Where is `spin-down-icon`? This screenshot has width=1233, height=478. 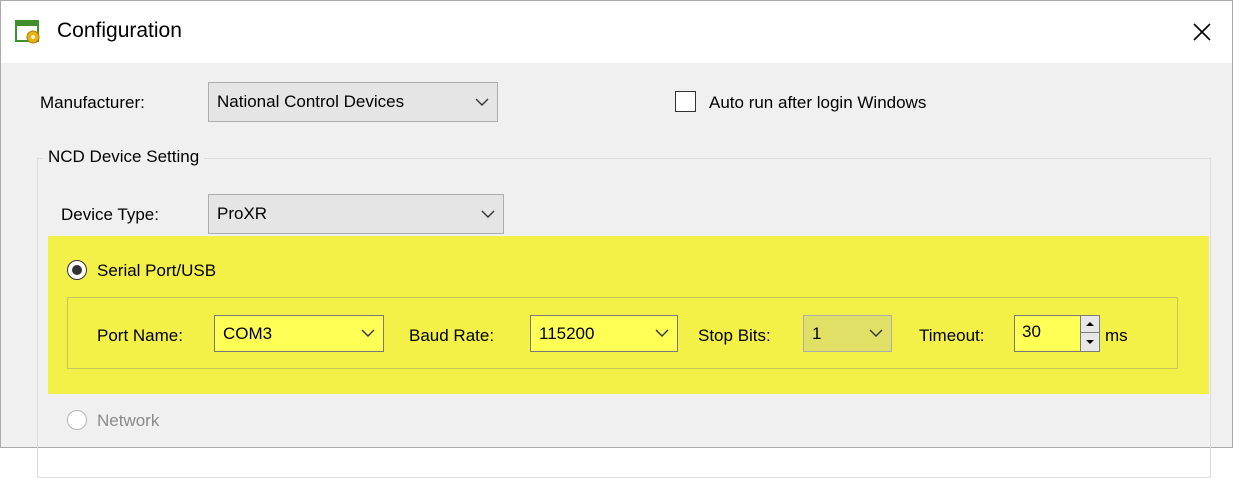
spin-down-icon is located at coordinates (1090, 341).